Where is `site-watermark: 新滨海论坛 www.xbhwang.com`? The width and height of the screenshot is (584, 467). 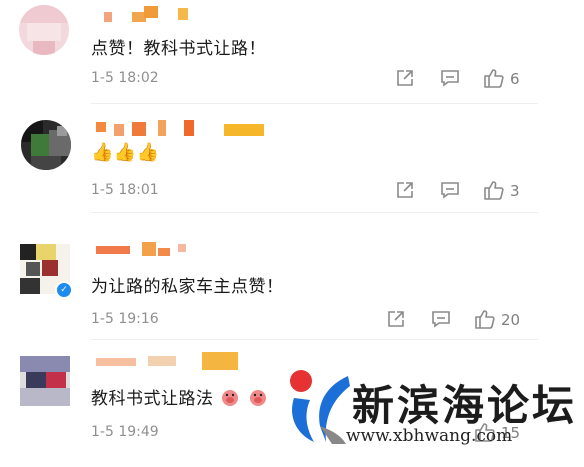 site-watermark: 新滨海论坛 www.xbhwang.com is located at coordinates (435, 416).